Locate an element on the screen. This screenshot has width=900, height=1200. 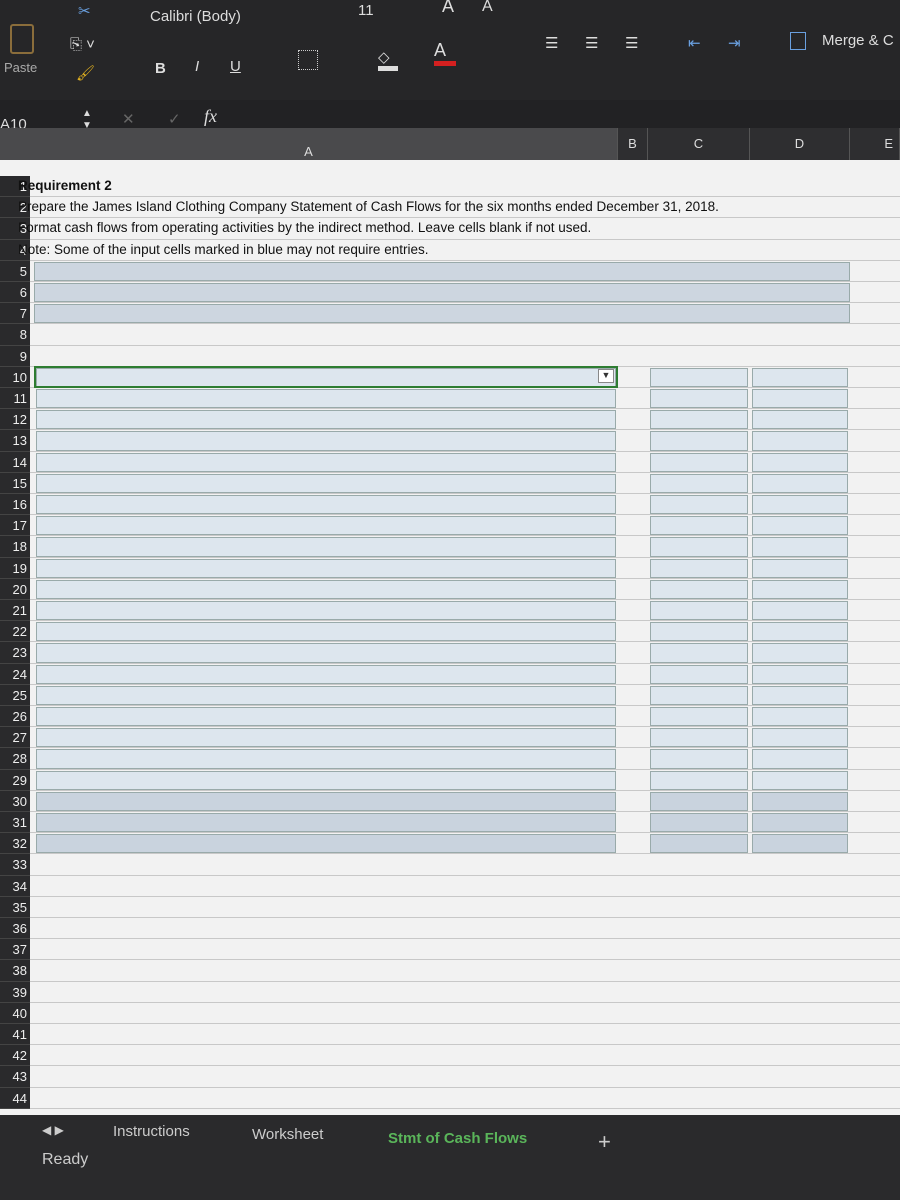
row-header: 17 is located at coordinates (15, 526).